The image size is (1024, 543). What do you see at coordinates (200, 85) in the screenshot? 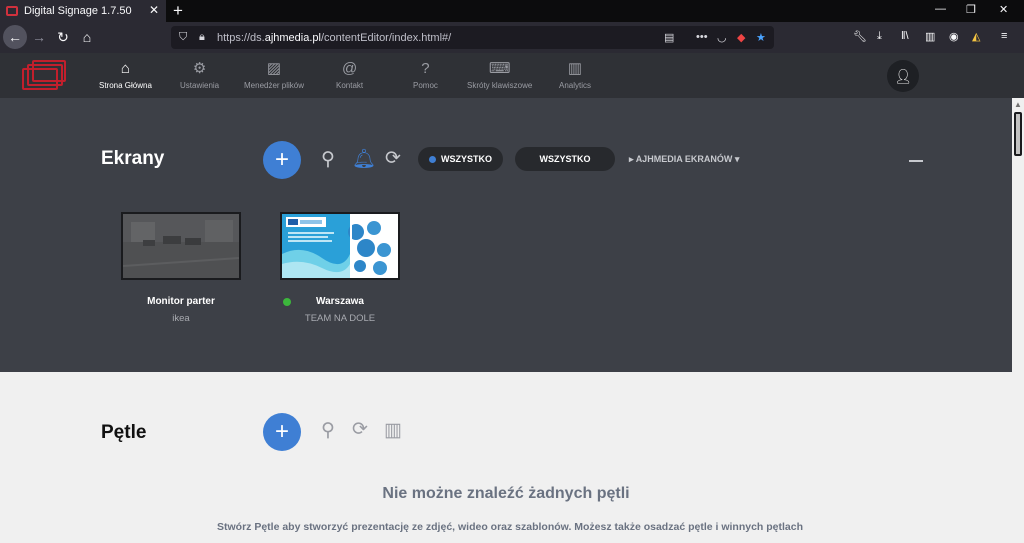
I see `nav-settings-label: Ustawienia` at bounding box center [200, 85].